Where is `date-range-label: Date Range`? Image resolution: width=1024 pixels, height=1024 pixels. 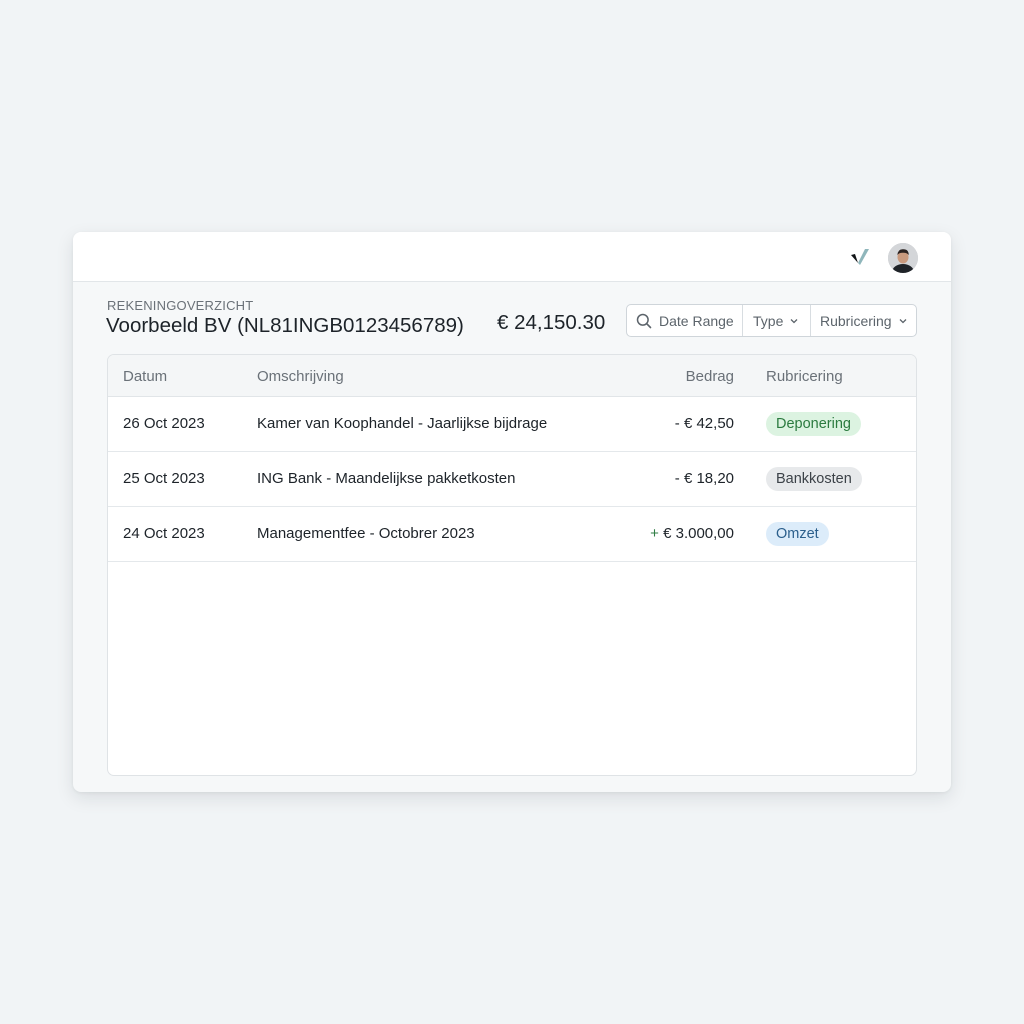
date-range-label: Date Range is located at coordinates (696, 320).